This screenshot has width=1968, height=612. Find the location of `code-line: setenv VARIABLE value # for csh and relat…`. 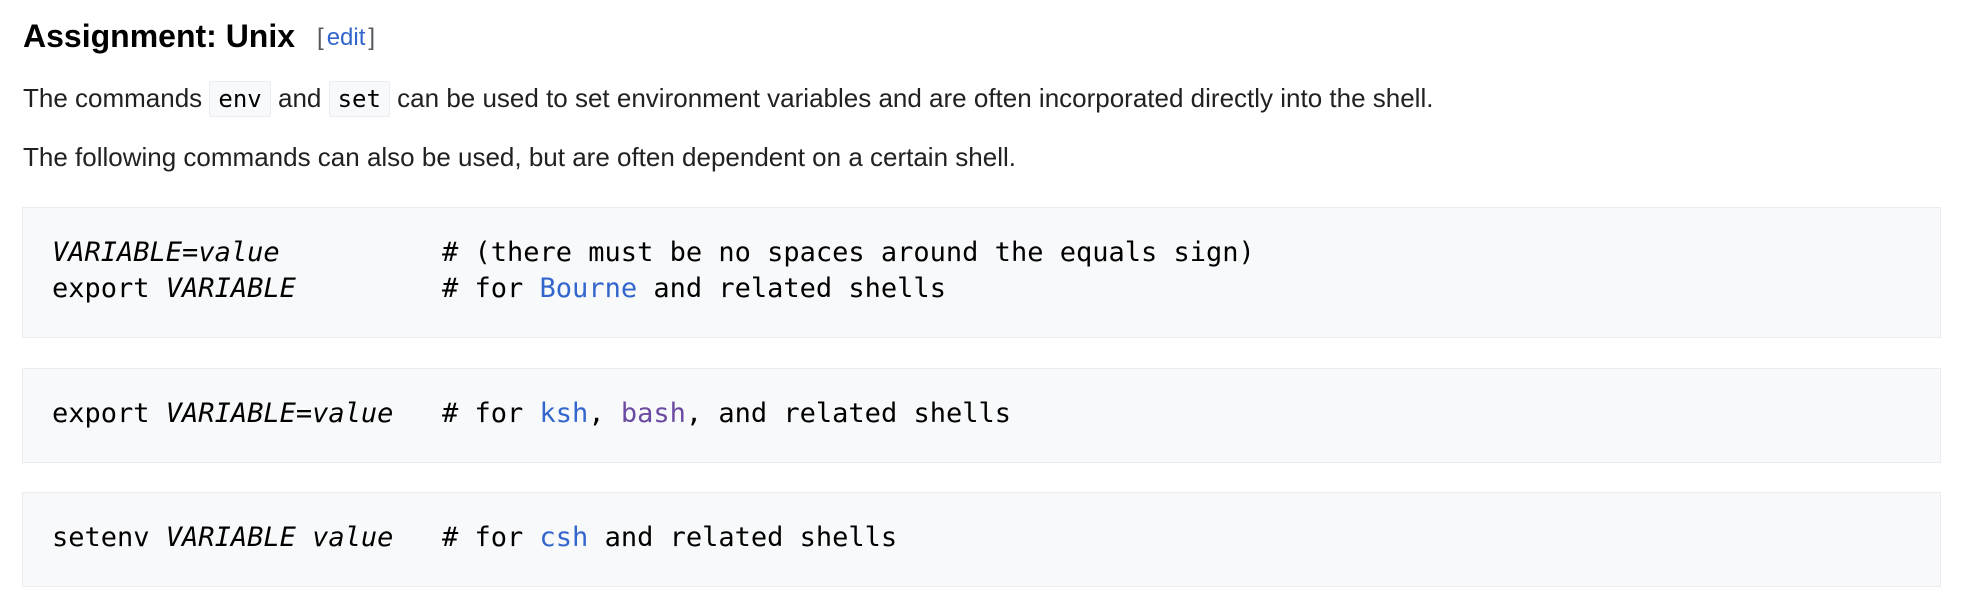

code-line: setenv VARIABLE value # for csh and relat… is located at coordinates (996, 538).